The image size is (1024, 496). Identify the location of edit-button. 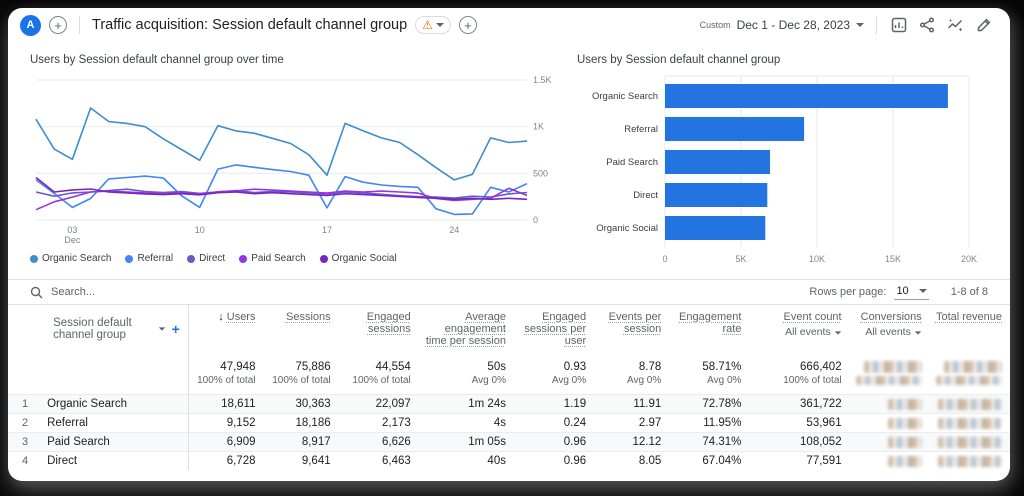
(984, 25).